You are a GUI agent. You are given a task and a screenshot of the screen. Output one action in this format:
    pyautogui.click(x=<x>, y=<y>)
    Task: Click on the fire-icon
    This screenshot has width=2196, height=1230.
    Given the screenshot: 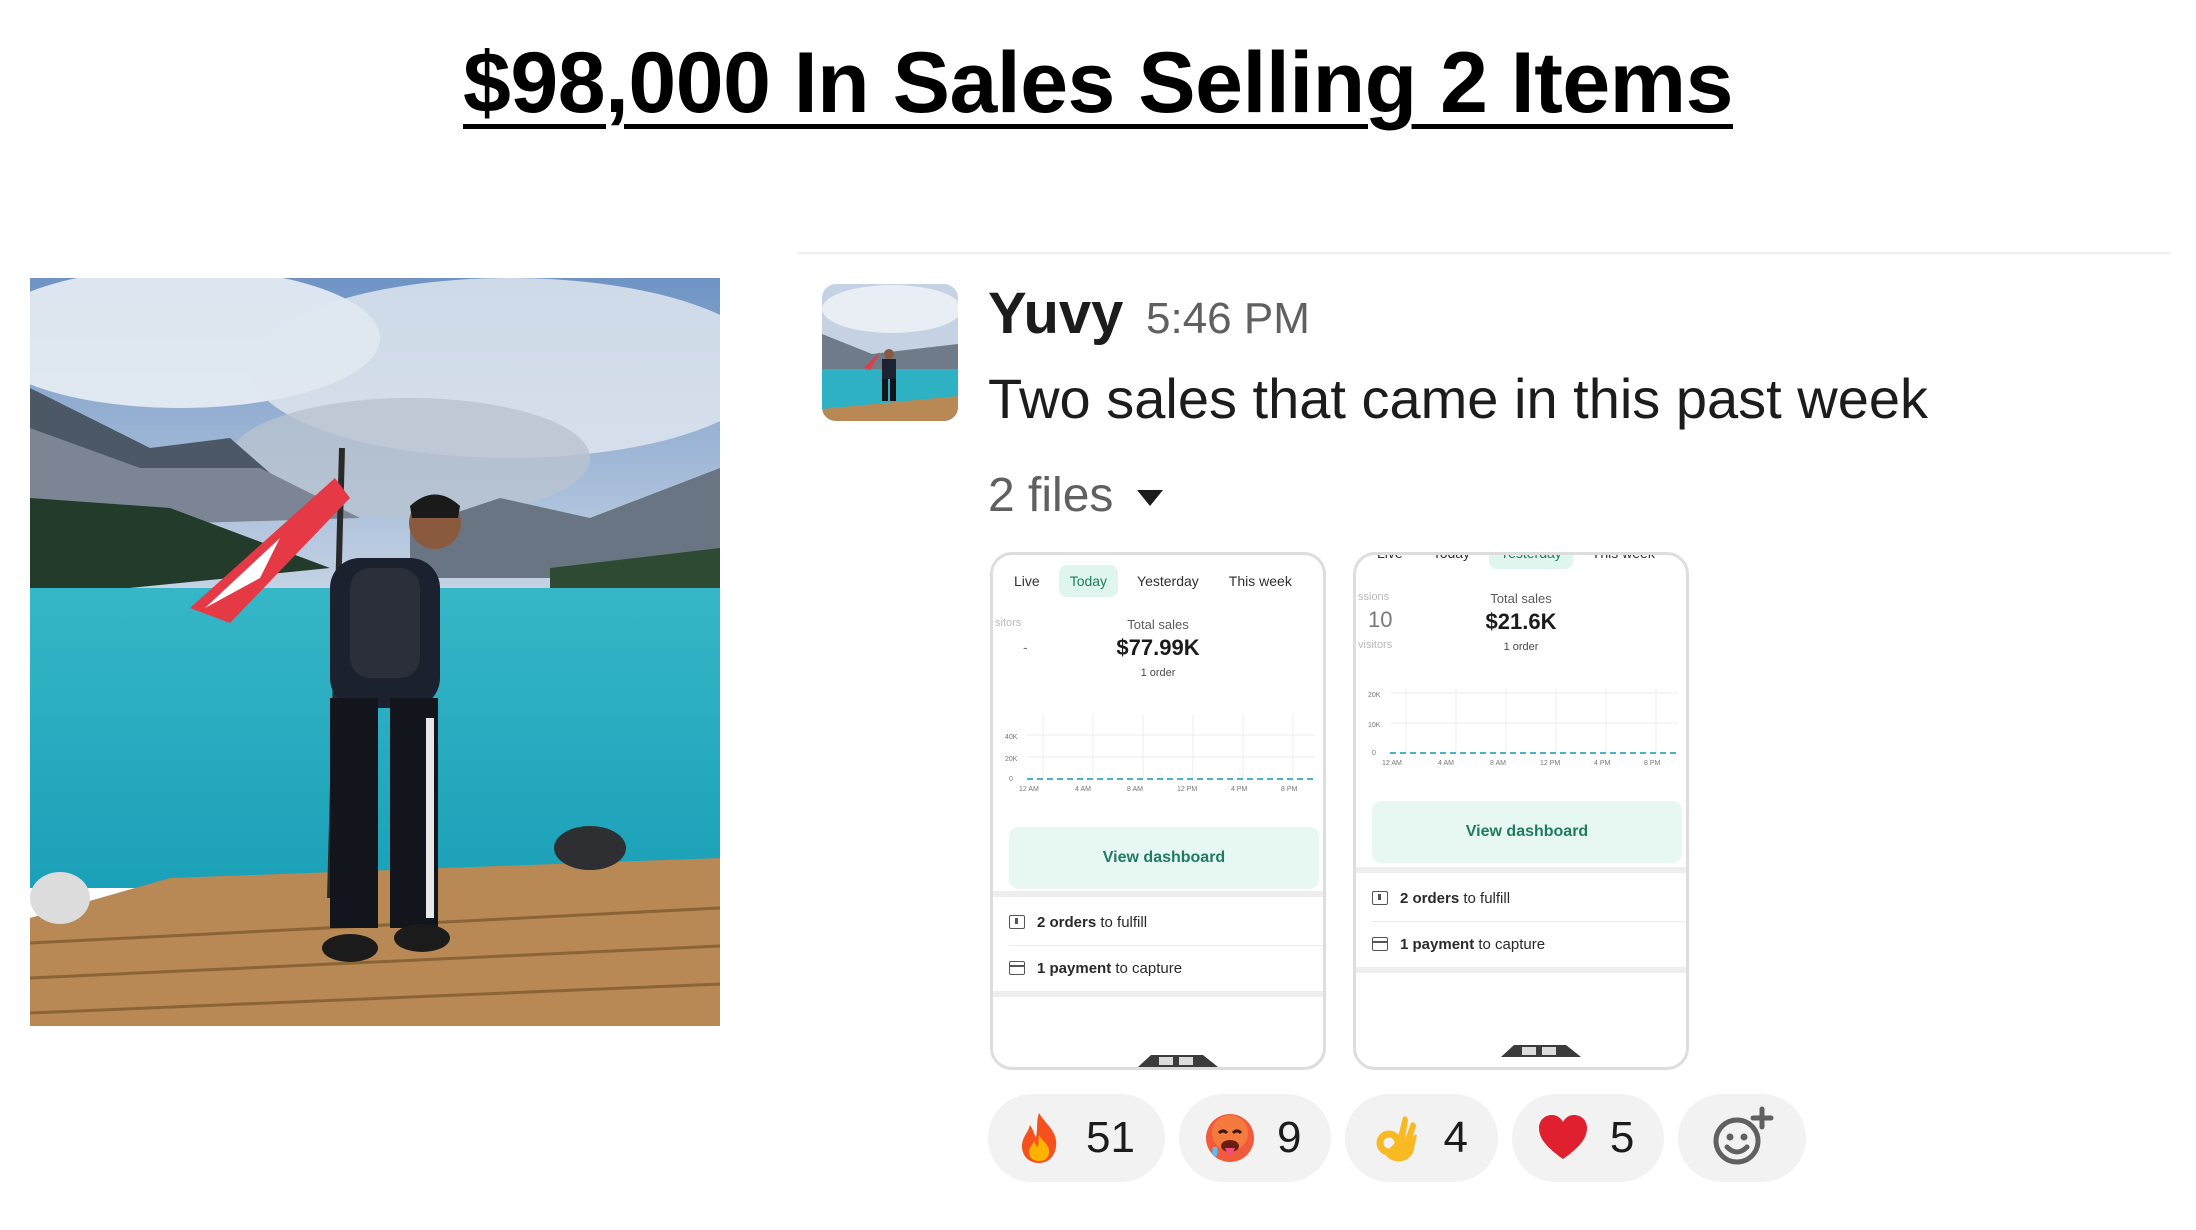 What is the action you would take?
    pyautogui.click(x=1039, y=1138)
    